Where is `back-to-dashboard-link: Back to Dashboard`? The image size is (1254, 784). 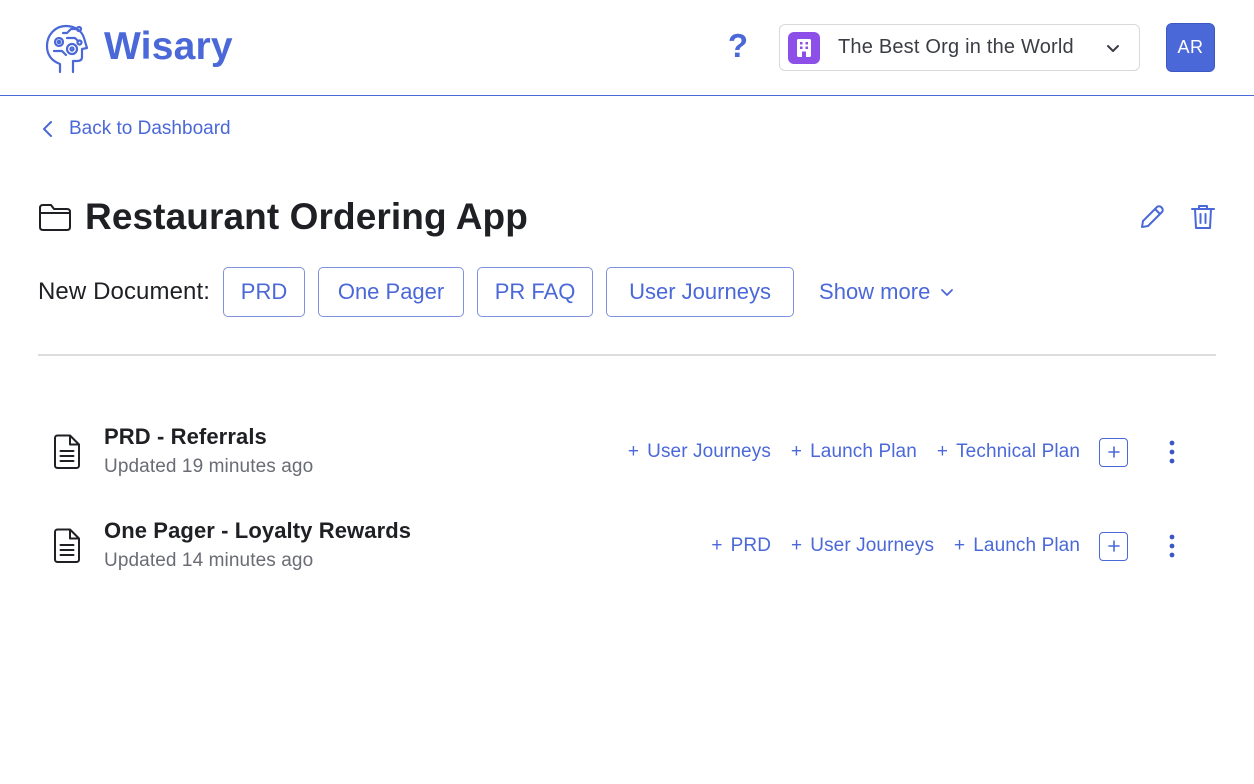 back-to-dashboard-link: Back to Dashboard is located at coordinates (135, 129).